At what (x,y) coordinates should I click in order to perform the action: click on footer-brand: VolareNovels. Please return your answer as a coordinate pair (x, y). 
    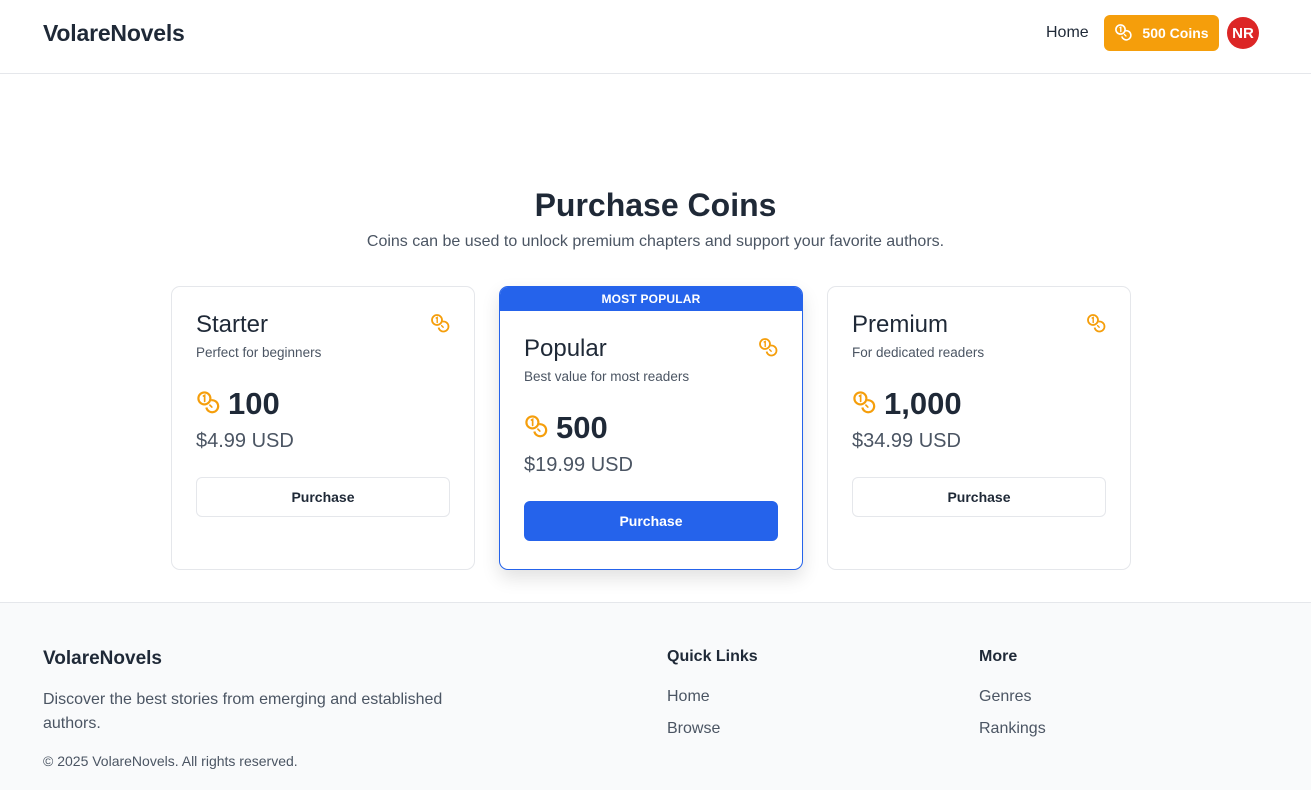
    Looking at the image, I should click on (102, 658).